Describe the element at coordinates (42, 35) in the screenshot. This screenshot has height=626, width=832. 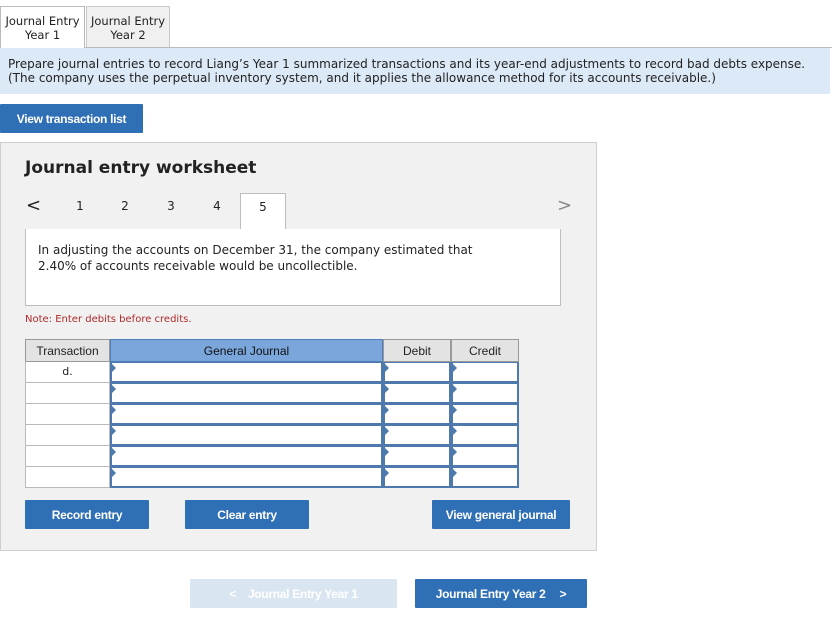
I see `tab-label-line2: Year 1` at that location.